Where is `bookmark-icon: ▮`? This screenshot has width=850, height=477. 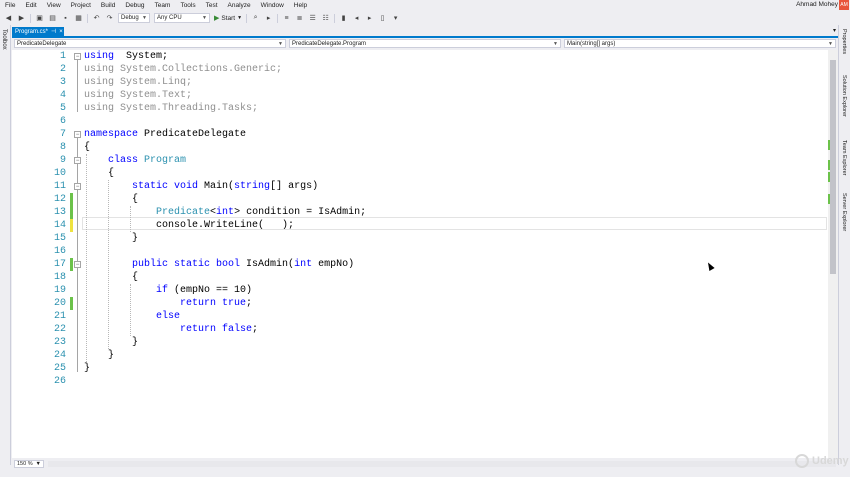
bookmark-icon: ▮ is located at coordinates (343, 18).